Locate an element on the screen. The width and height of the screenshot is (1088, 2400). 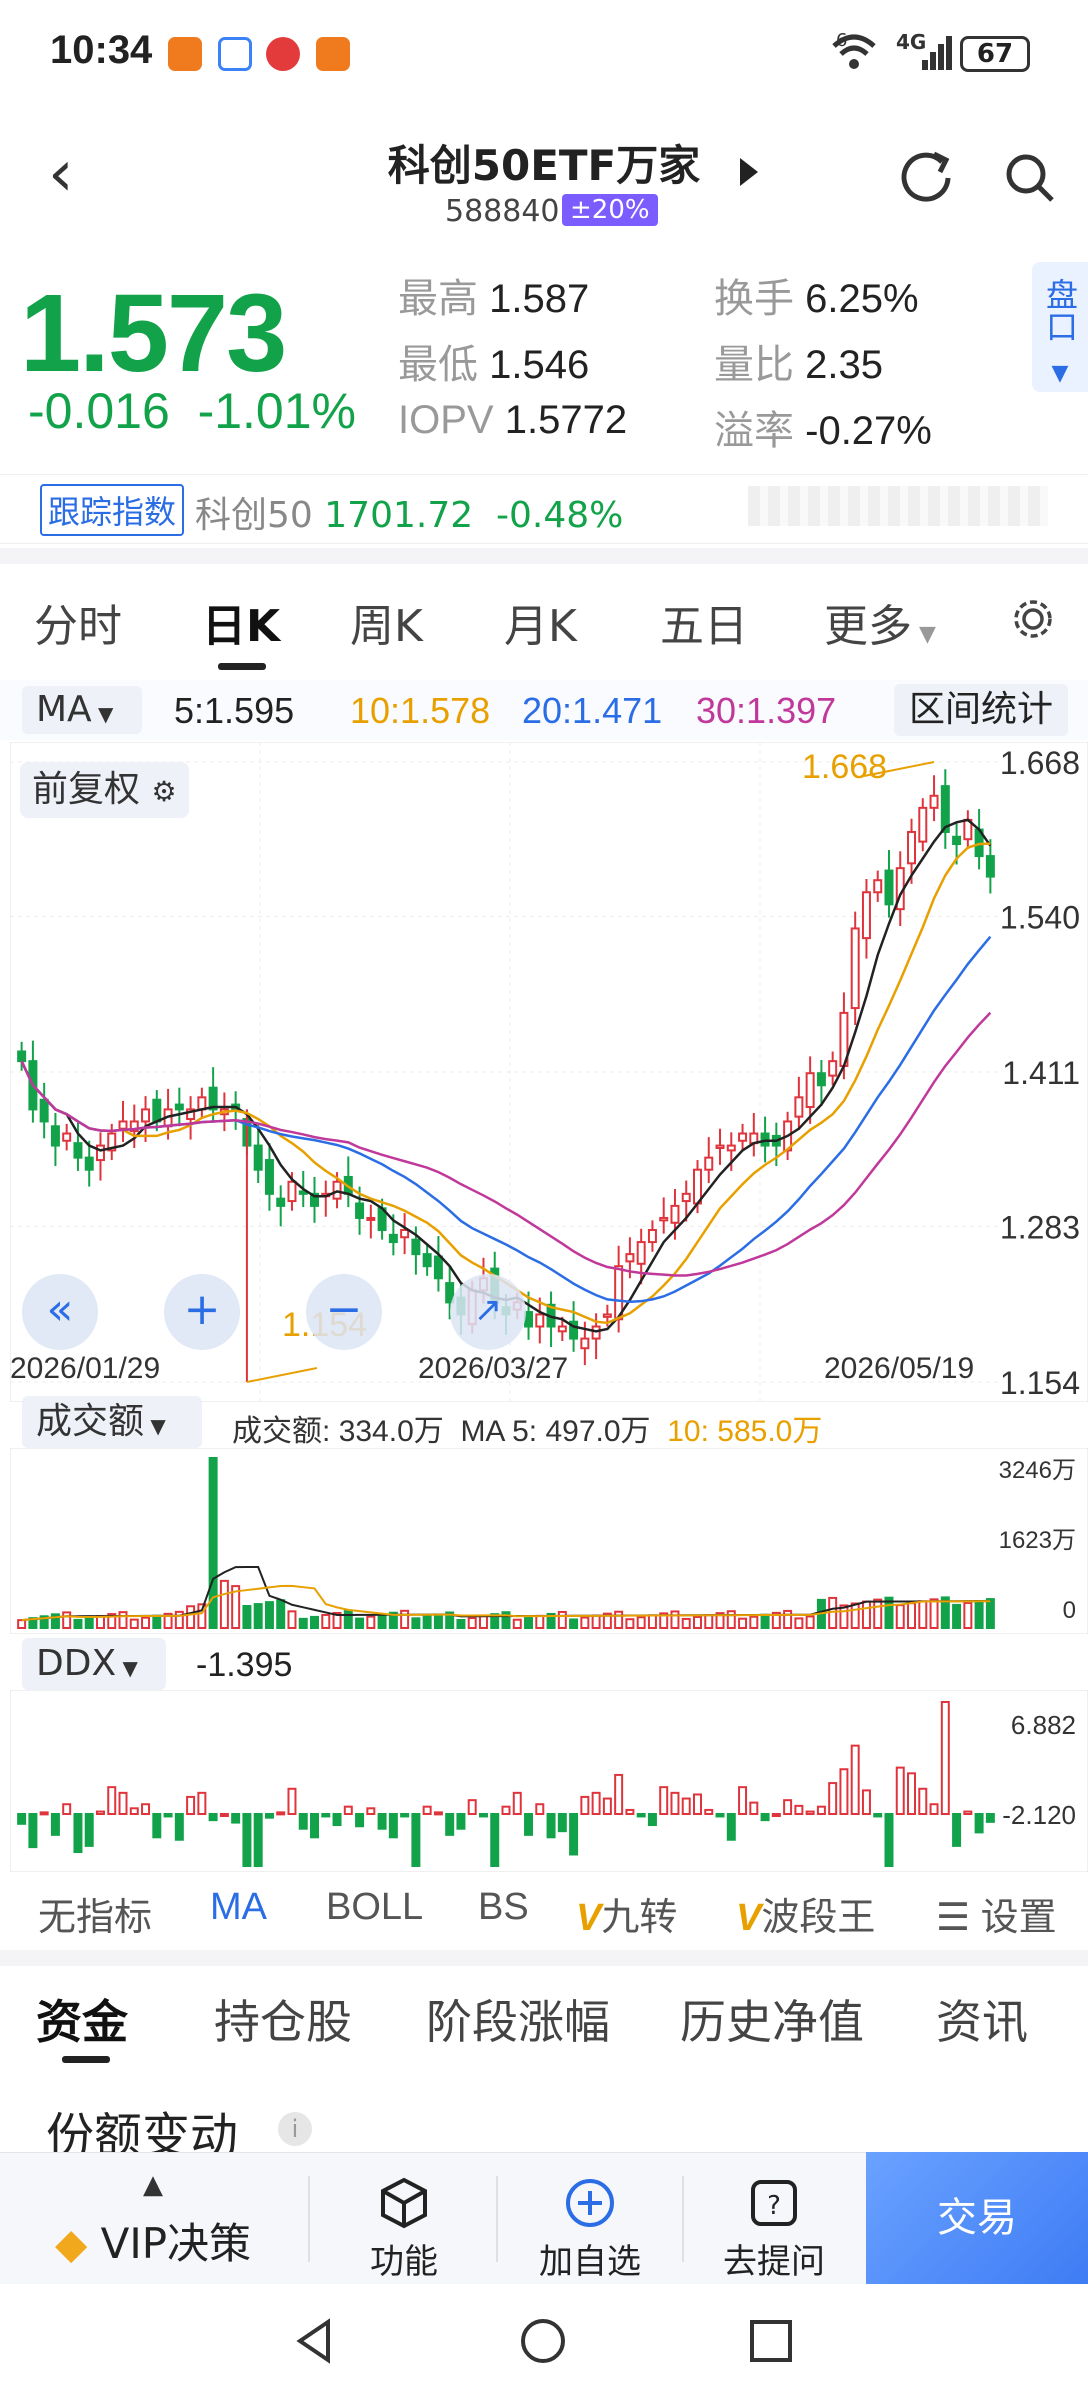
indicator-jiuzhuan: V九转 is located at coordinates (626, 1913).